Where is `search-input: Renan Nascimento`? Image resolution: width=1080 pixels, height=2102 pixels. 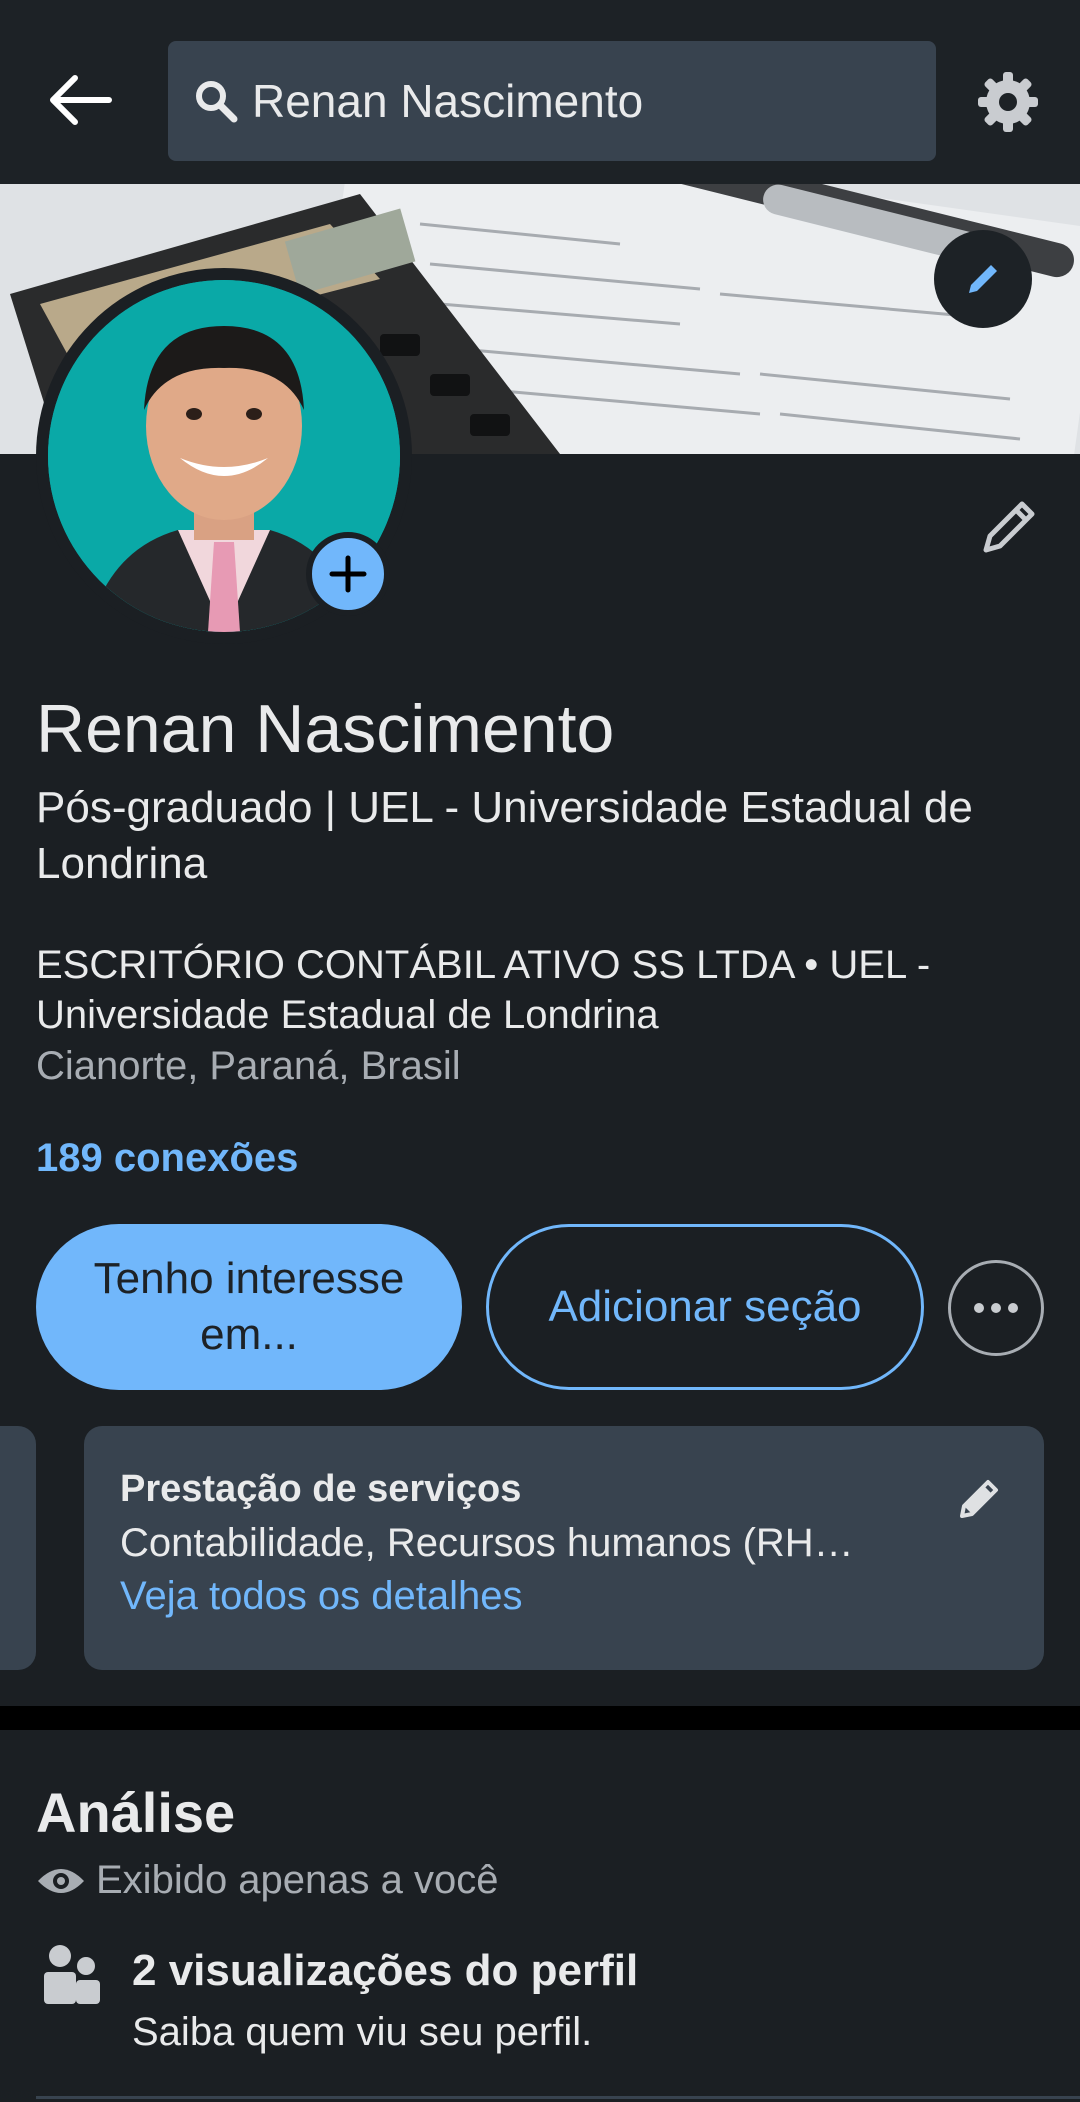
search-input: Renan Nascimento is located at coordinates (552, 101).